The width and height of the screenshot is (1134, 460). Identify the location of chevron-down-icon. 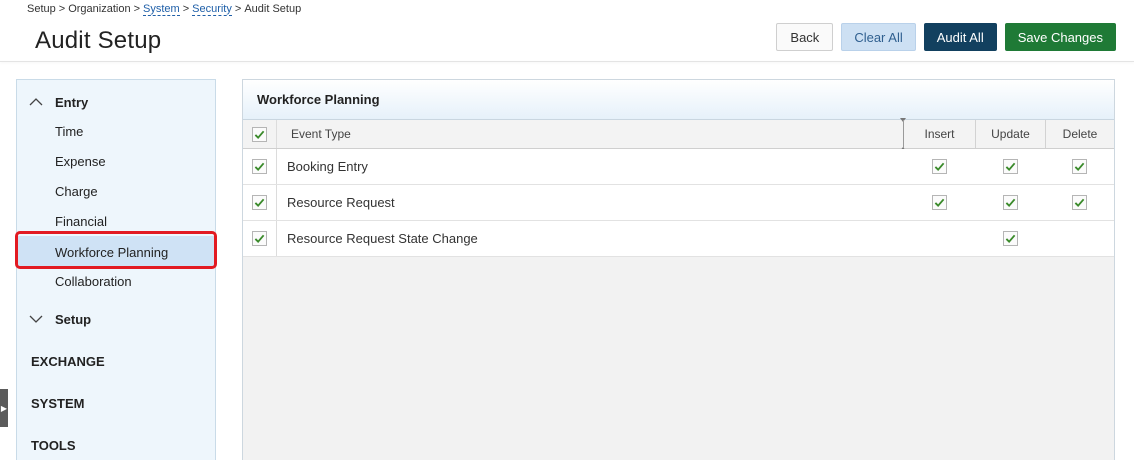
(39, 319).